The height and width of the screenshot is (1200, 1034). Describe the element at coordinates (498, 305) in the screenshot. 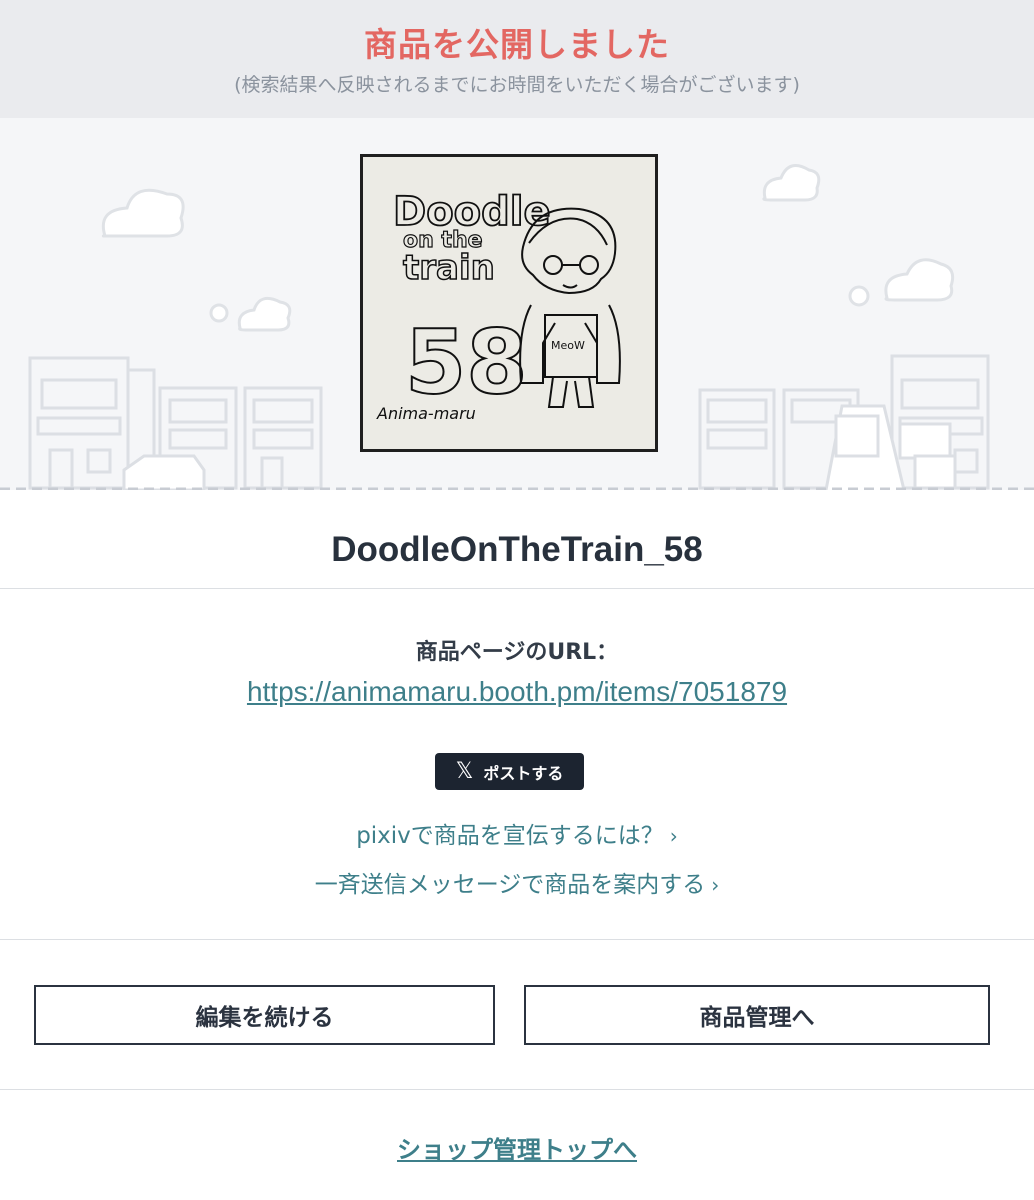

I see `doodle-illustration: Doodle on the train 58 Anima-maru MeoW` at that location.